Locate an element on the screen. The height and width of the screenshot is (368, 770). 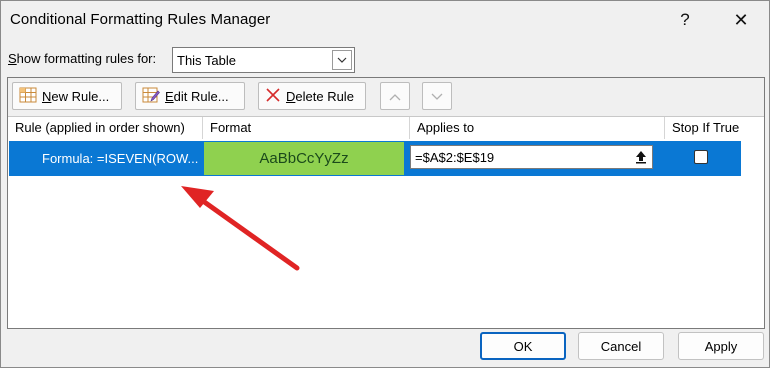
title-bar: Conditional Formatting Rules Manager ? ✕ is located at coordinates (385, 20).